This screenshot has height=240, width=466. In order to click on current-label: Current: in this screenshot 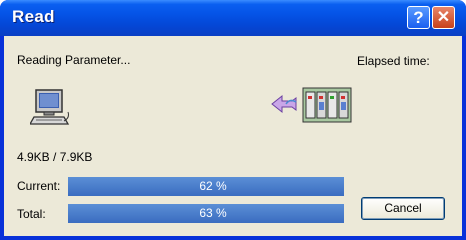, I will do `click(39, 186)`.